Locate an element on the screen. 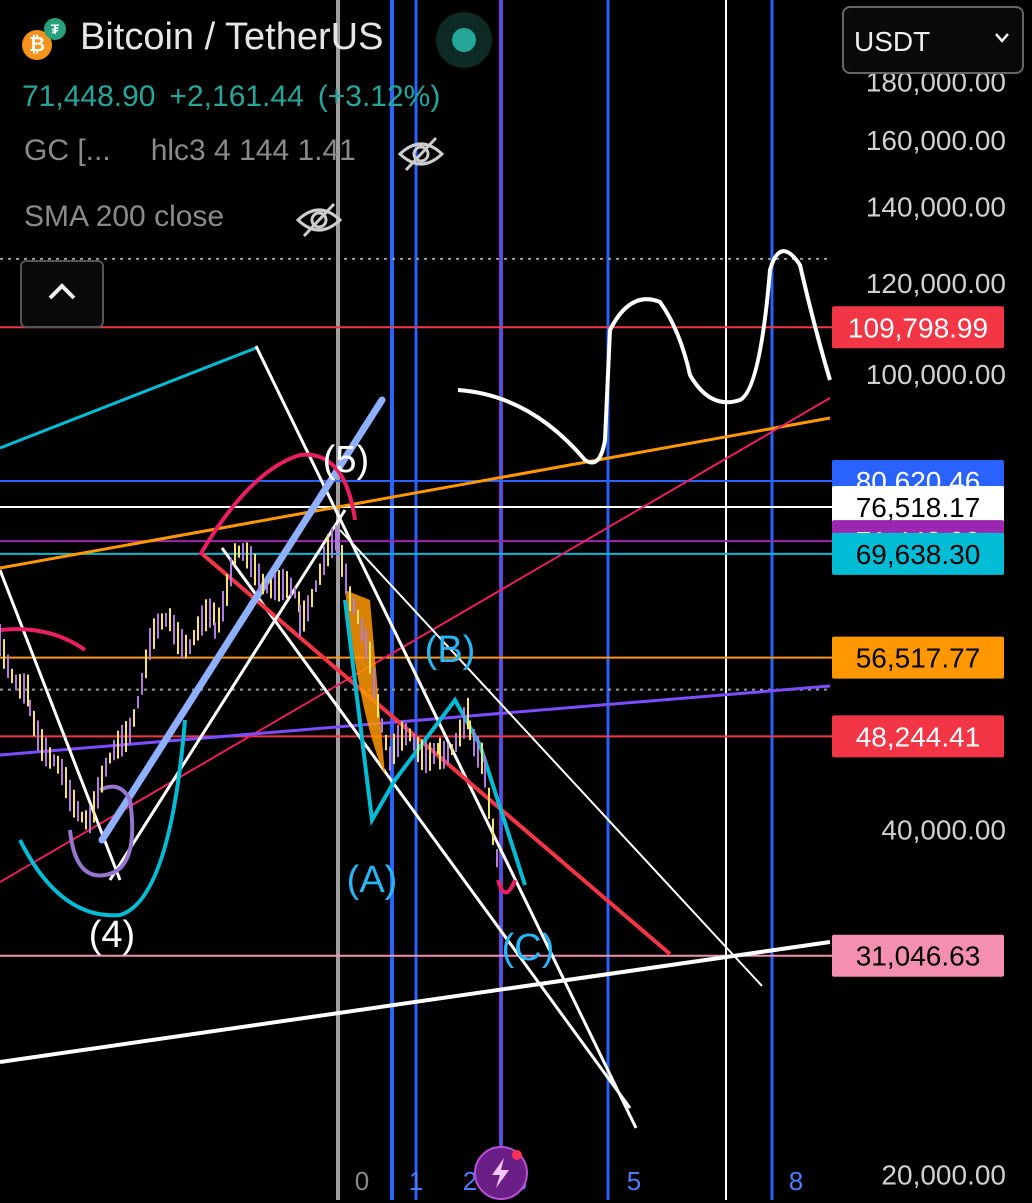 The image size is (1032, 1203). chevron-up-icon is located at coordinates (62, 291).